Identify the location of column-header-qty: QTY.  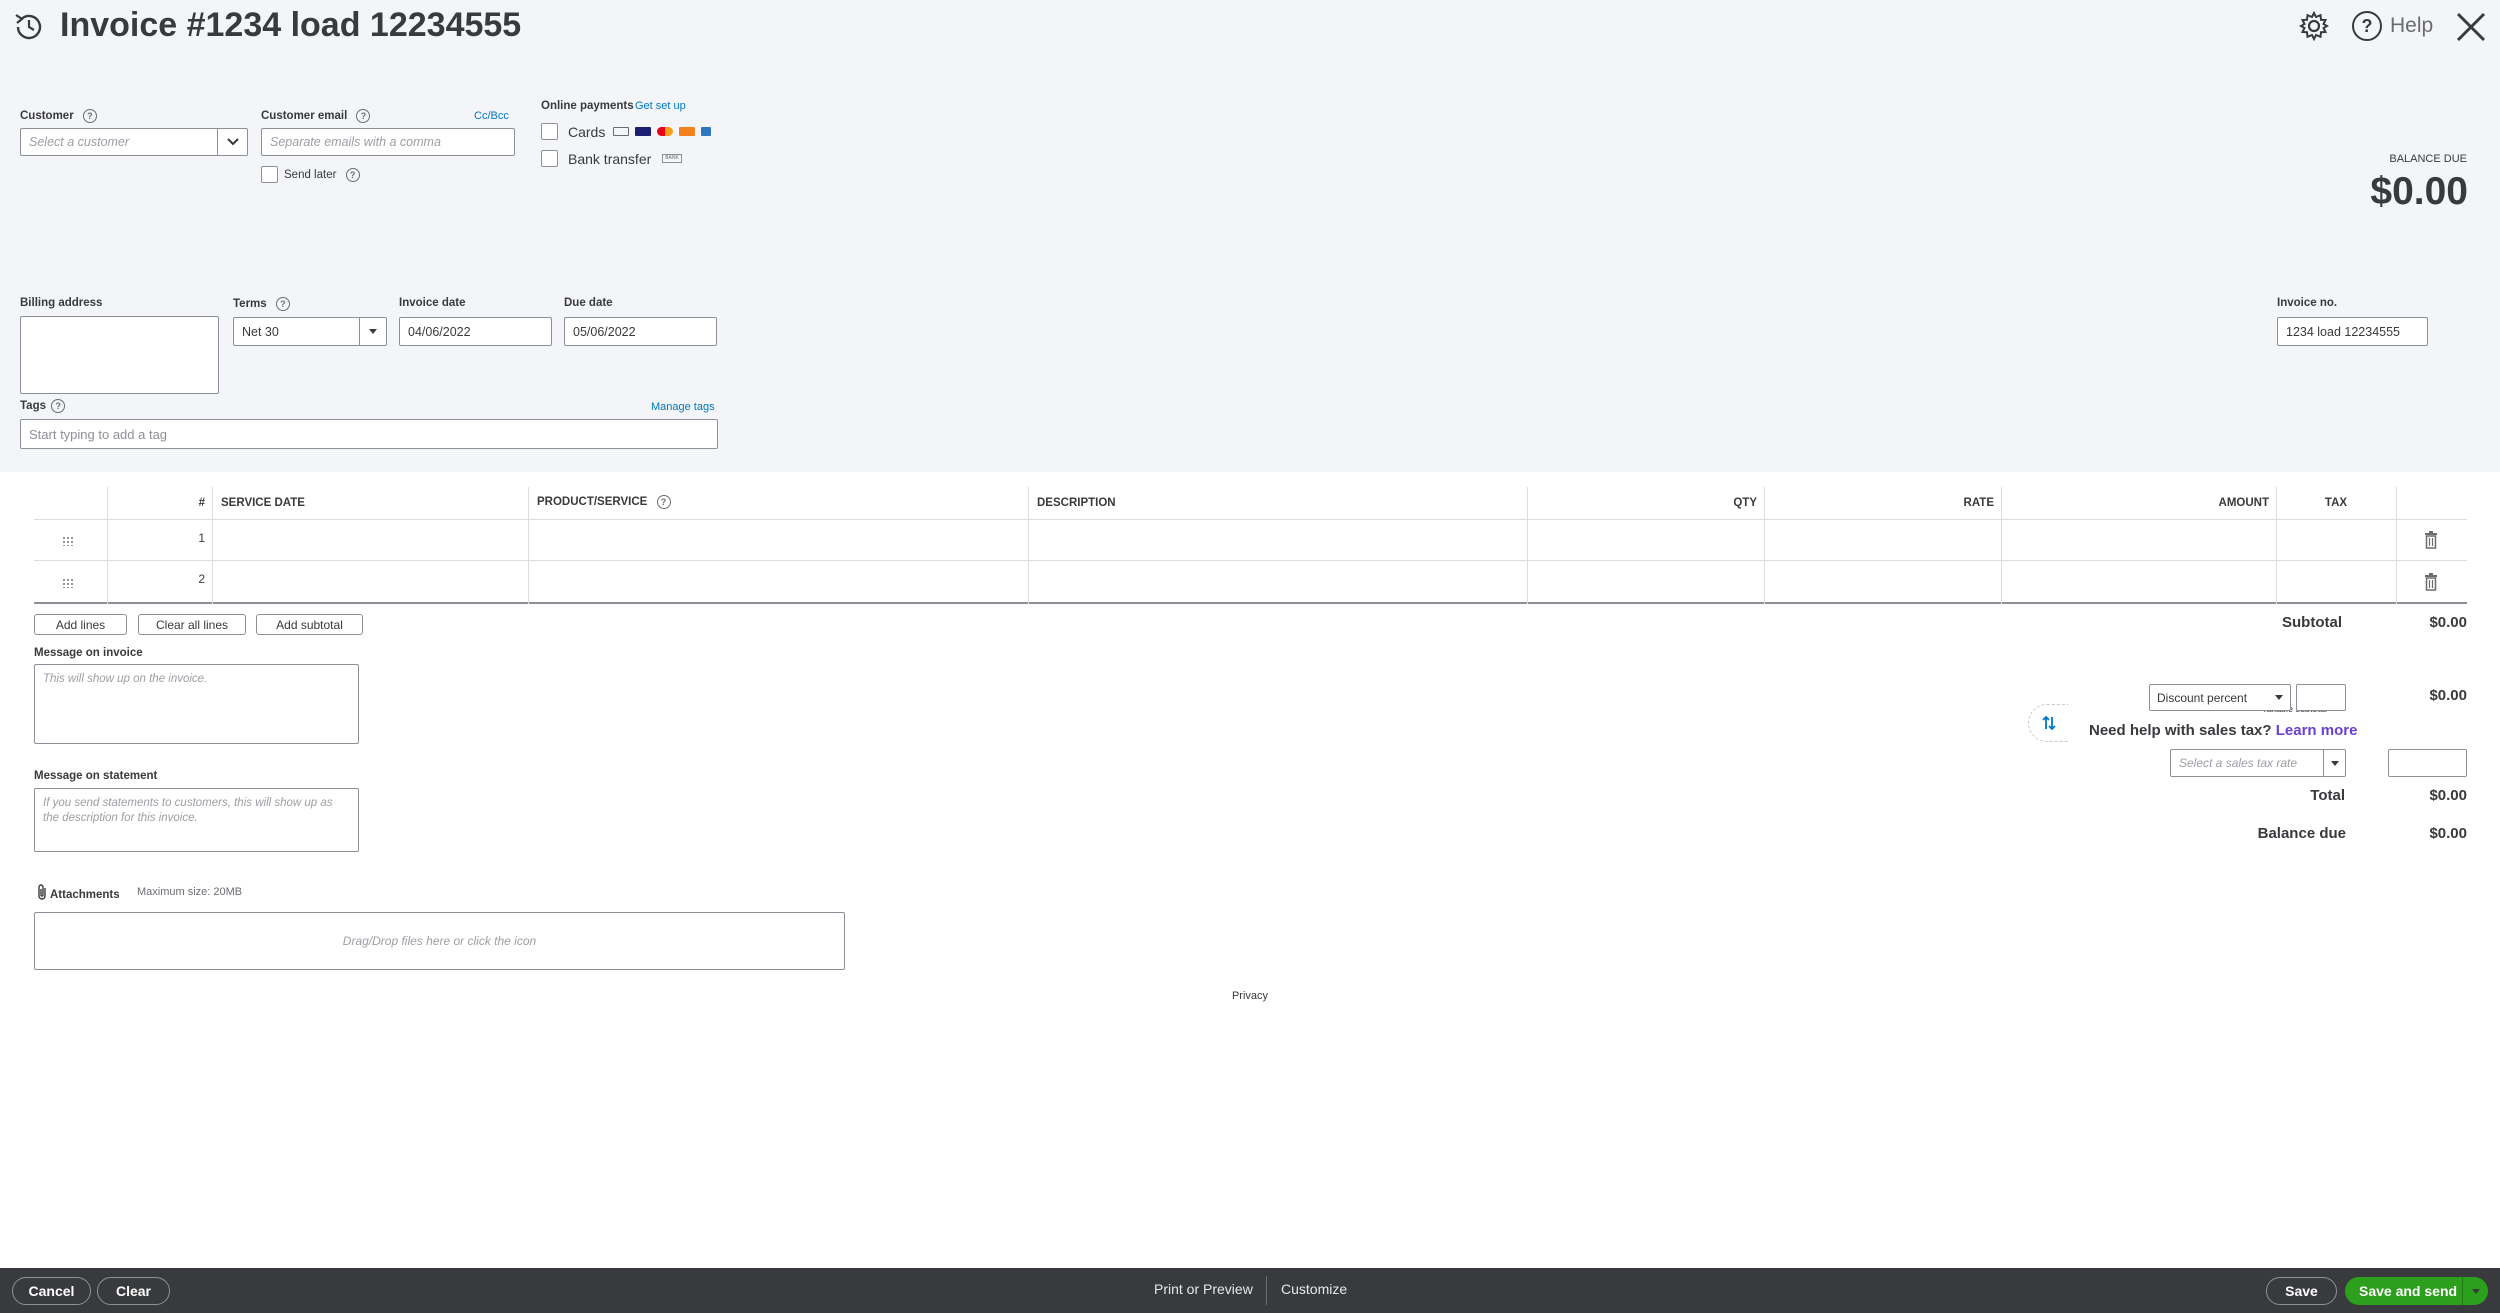
(1745, 503).